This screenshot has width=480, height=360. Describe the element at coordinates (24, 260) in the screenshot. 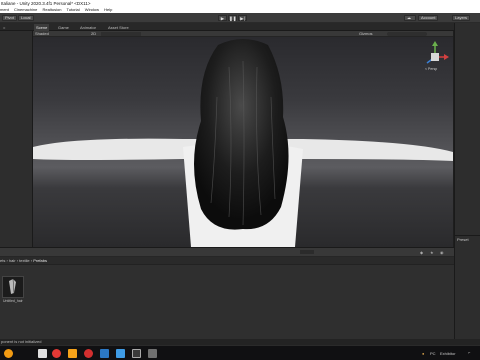

I see `breadcrumb-textile: textile` at that location.